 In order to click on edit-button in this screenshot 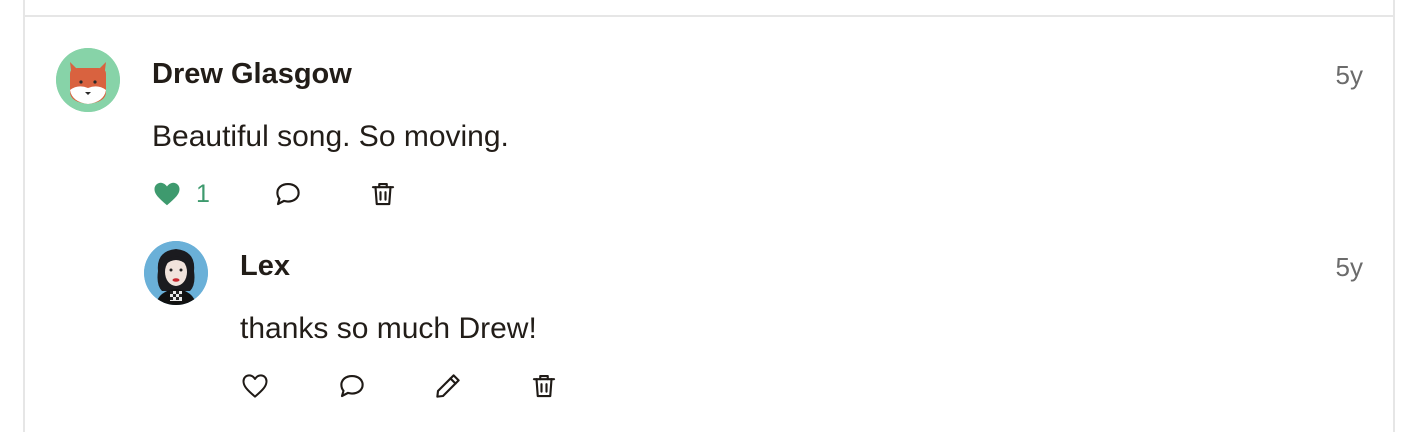, I will do `click(448, 386)`.